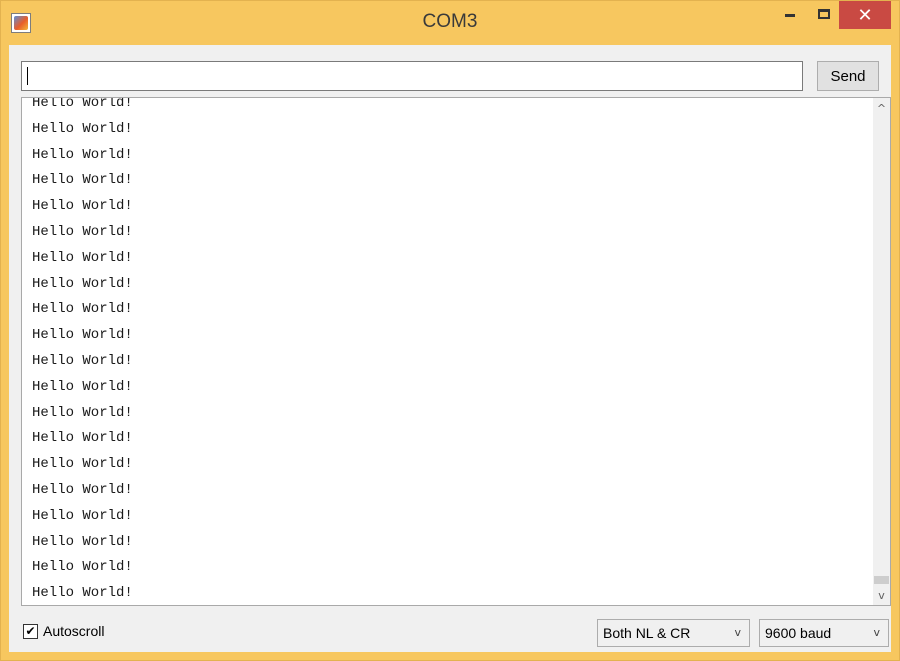  I want to click on scroll-down-arrow-icon: v, so click(881, 595).